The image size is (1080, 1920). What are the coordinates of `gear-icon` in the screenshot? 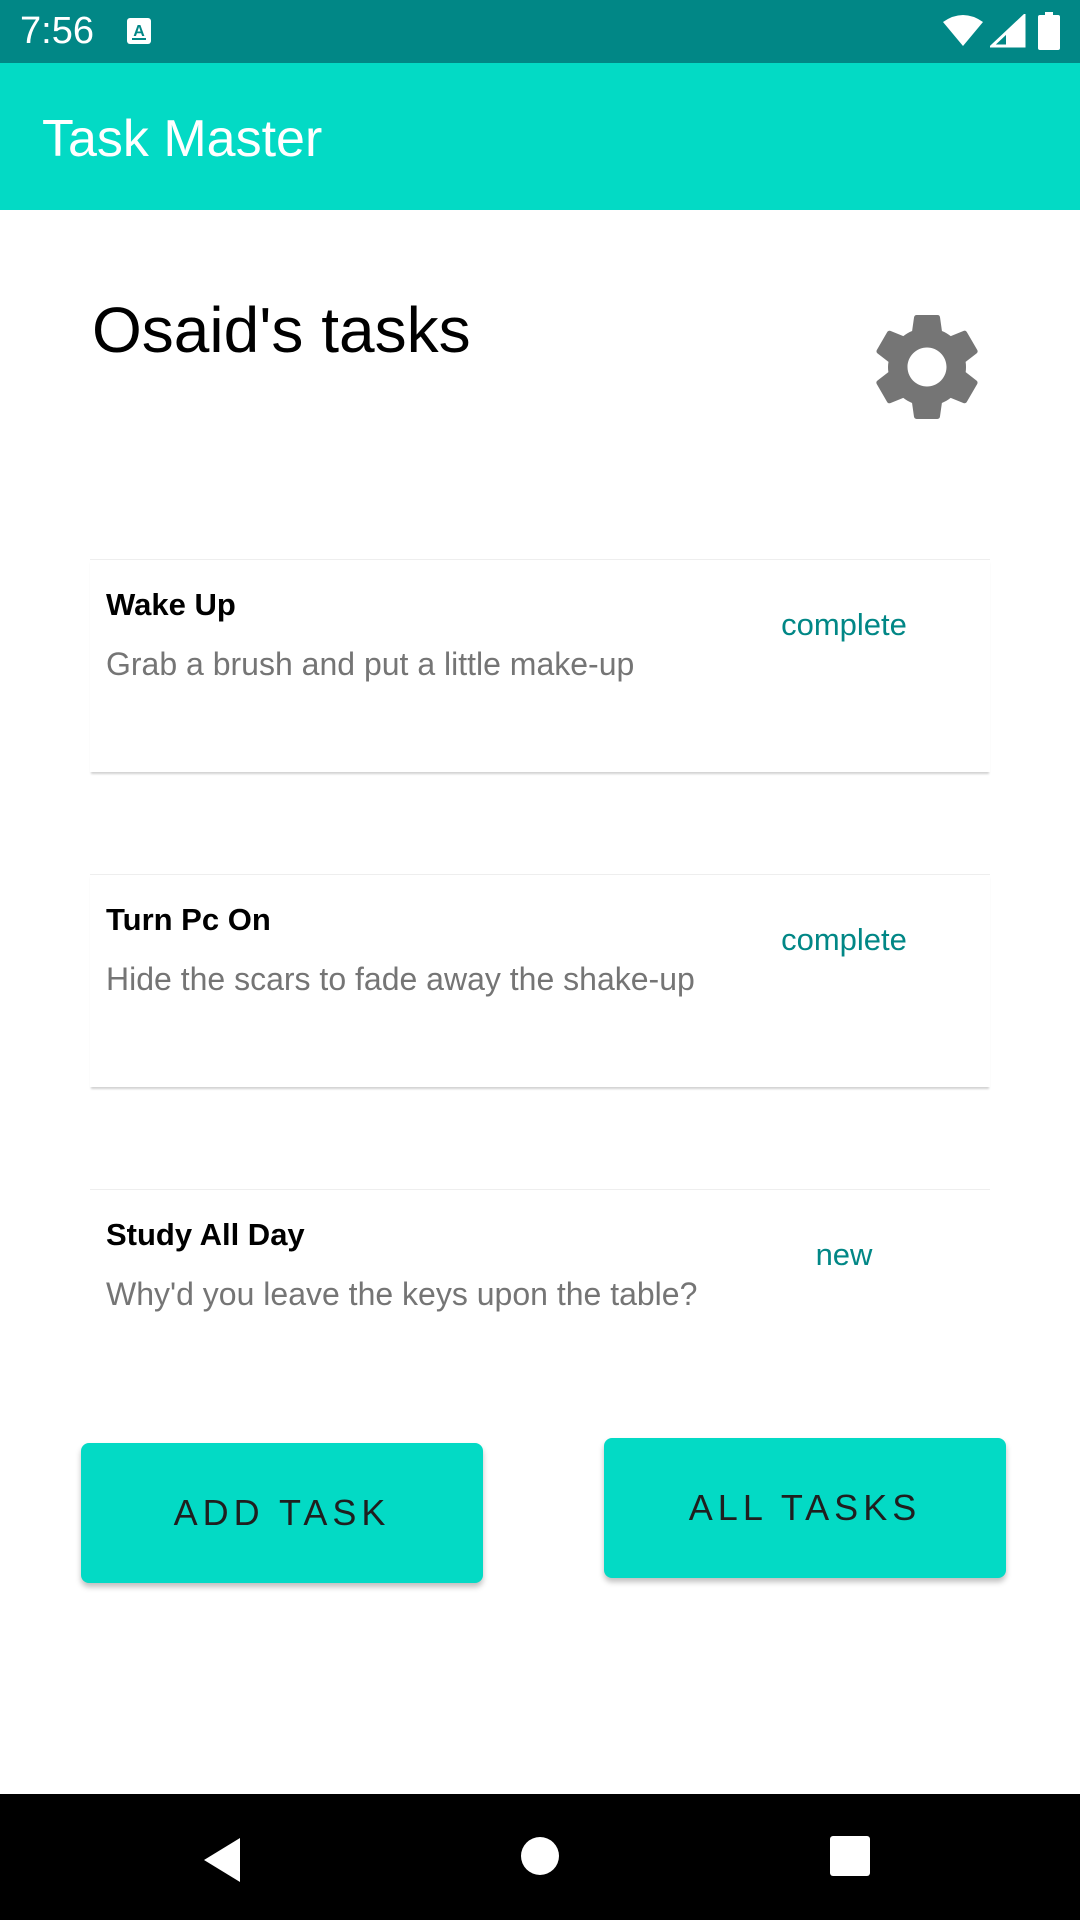 It's located at (927, 367).